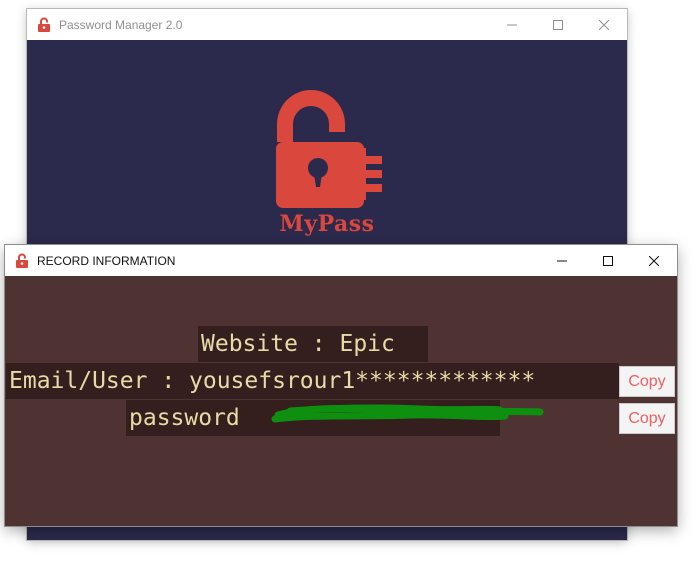  I want to click on main-window-controls, so click(558, 24).